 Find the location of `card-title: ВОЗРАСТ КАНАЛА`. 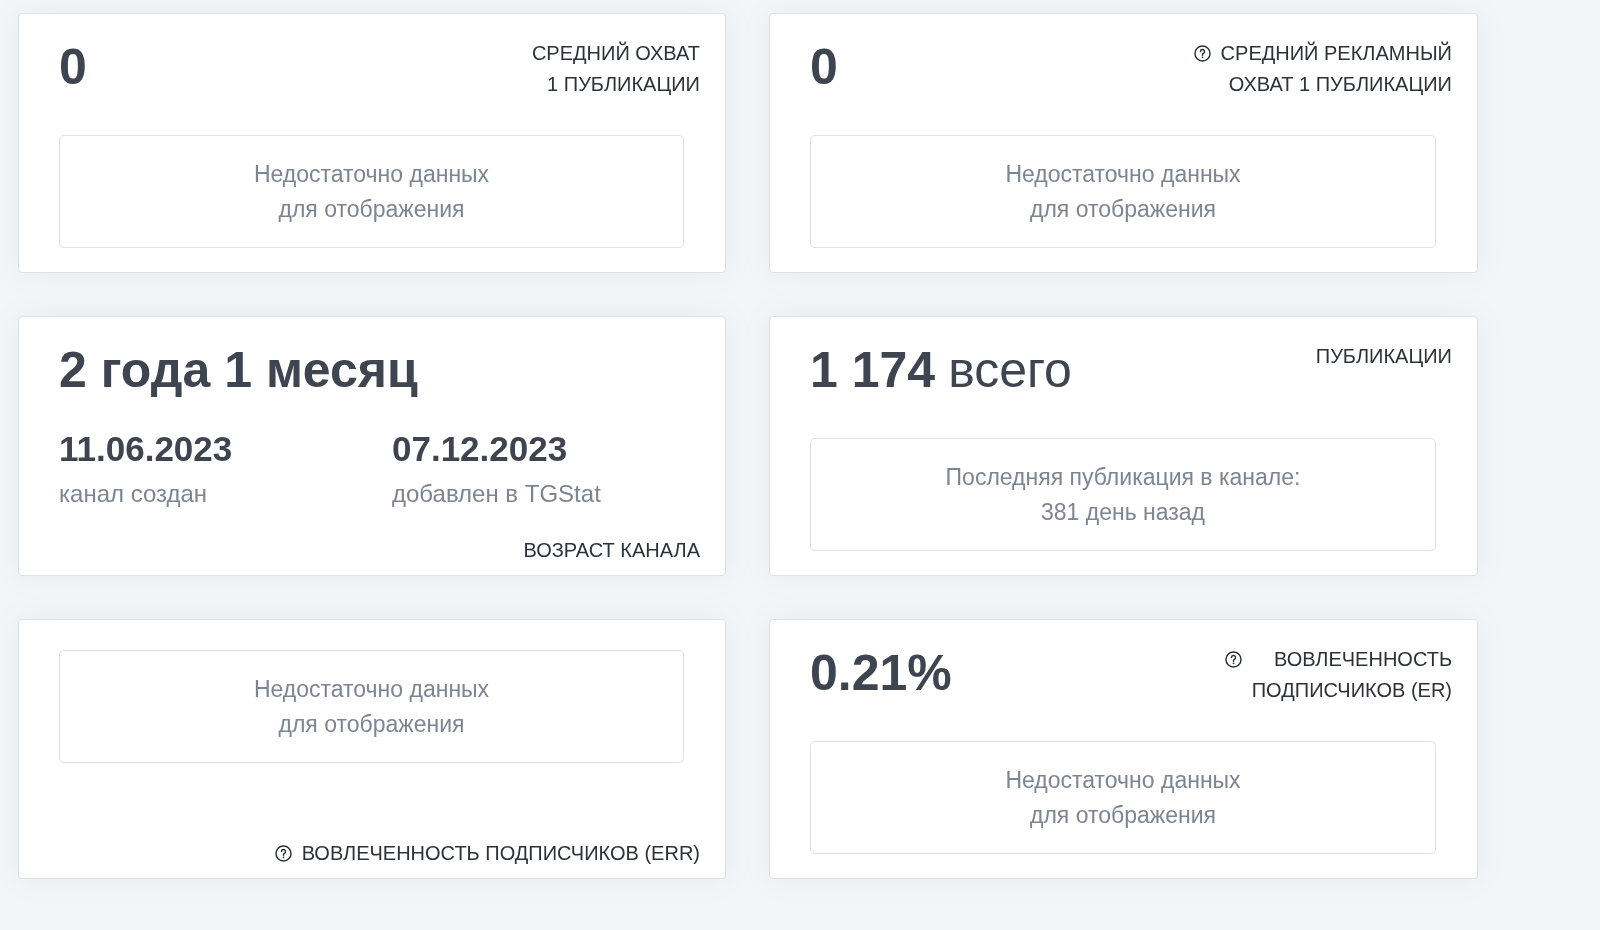

card-title: ВОЗРАСТ КАНАЛА is located at coordinates (611, 550).